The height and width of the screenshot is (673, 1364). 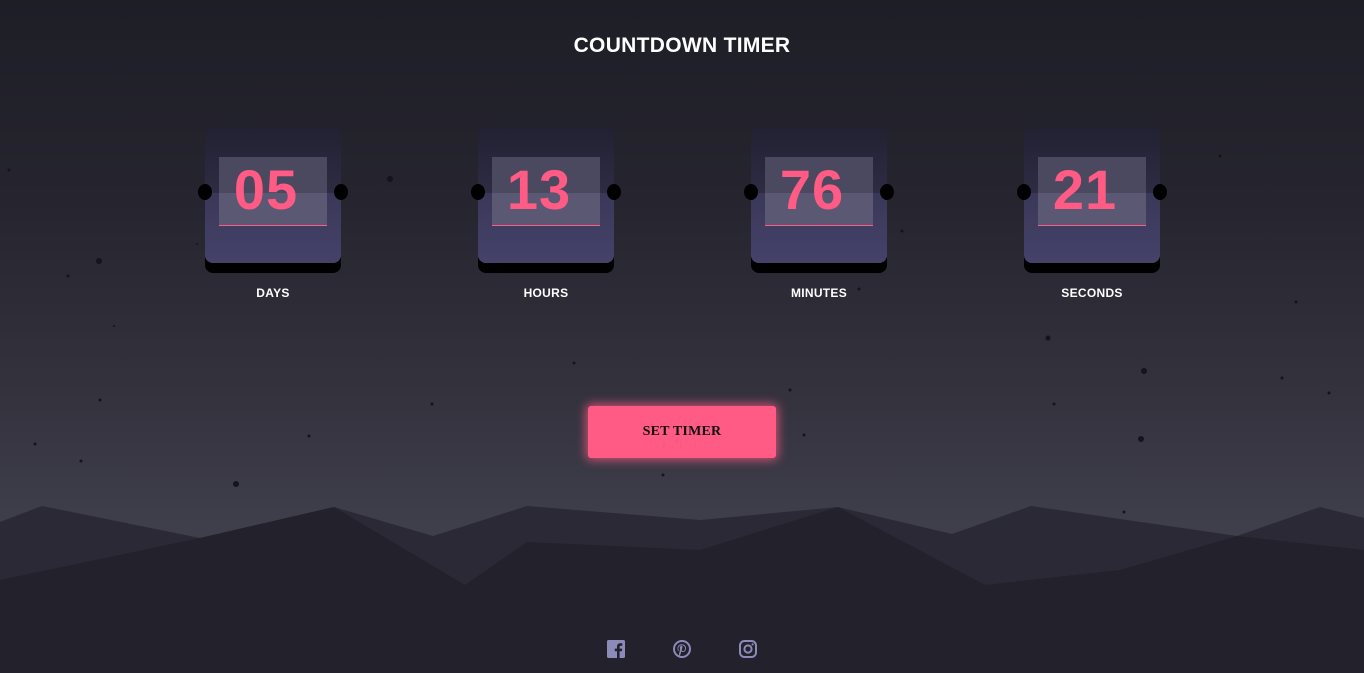 I want to click on seconds-value: 21, so click(x=1085, y=189).